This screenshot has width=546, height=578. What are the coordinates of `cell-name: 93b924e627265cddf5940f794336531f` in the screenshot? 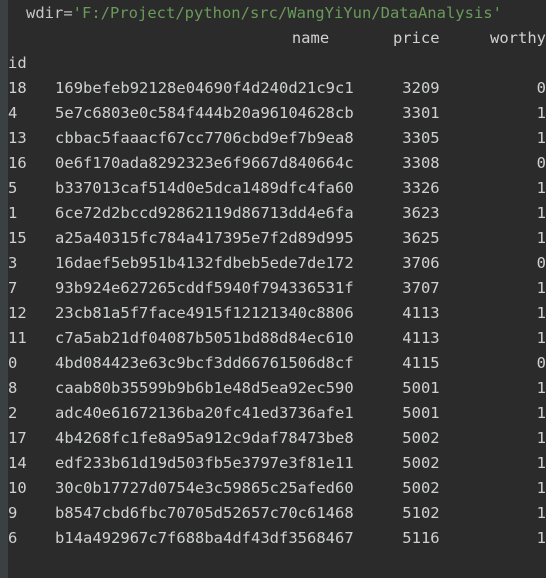 It's located at (204, 288).